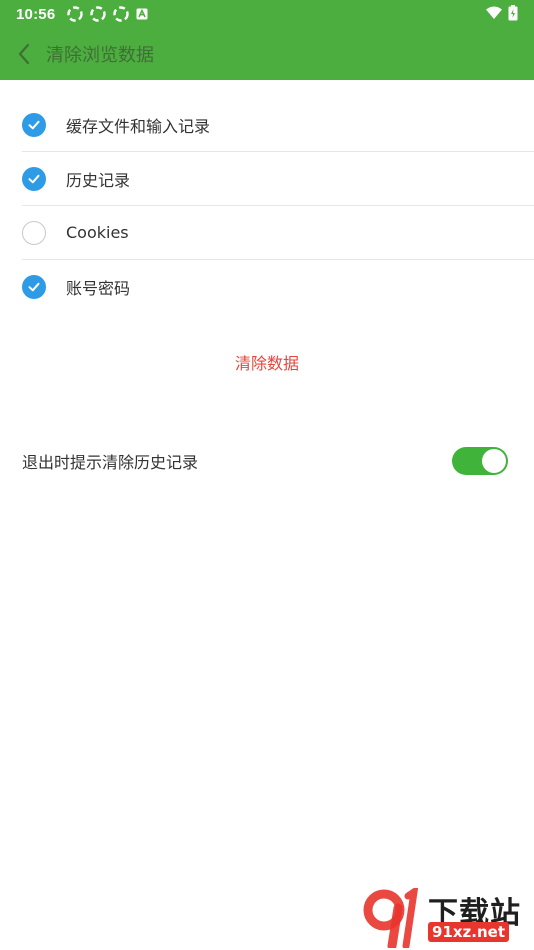  Describe the element at coordinates (278, 233) in the screenshot. I see `option-cookies: Cookies` at that location.